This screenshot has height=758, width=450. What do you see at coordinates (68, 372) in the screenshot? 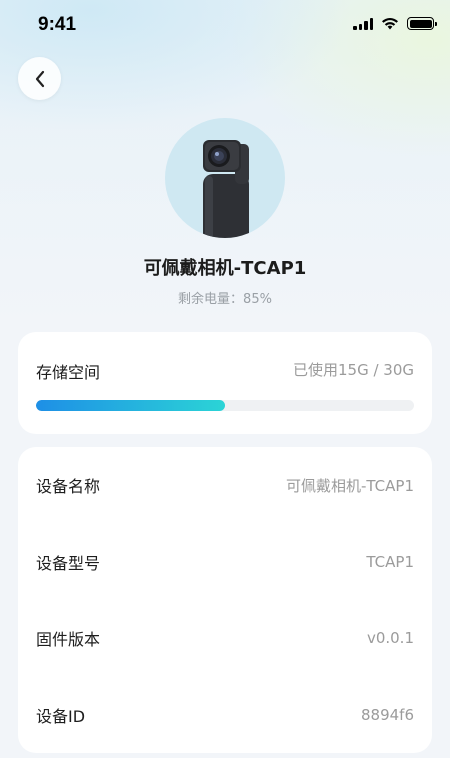
I see `storage-label: 存储空间` at bounding box center [68, 372].